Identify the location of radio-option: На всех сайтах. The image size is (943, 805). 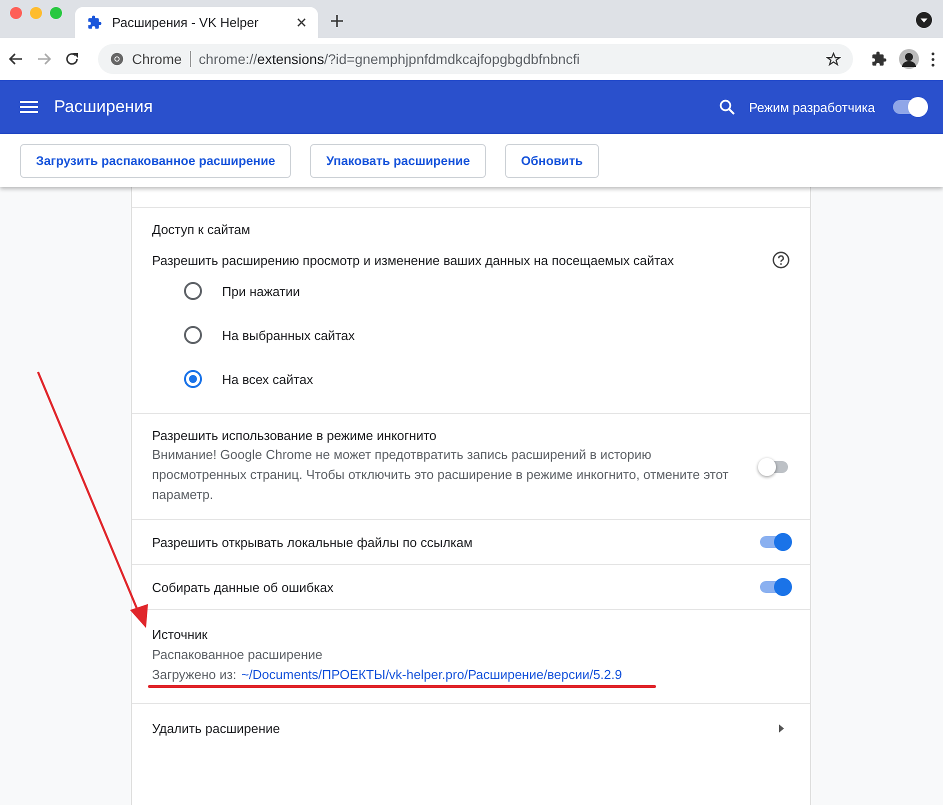
(471, 379).